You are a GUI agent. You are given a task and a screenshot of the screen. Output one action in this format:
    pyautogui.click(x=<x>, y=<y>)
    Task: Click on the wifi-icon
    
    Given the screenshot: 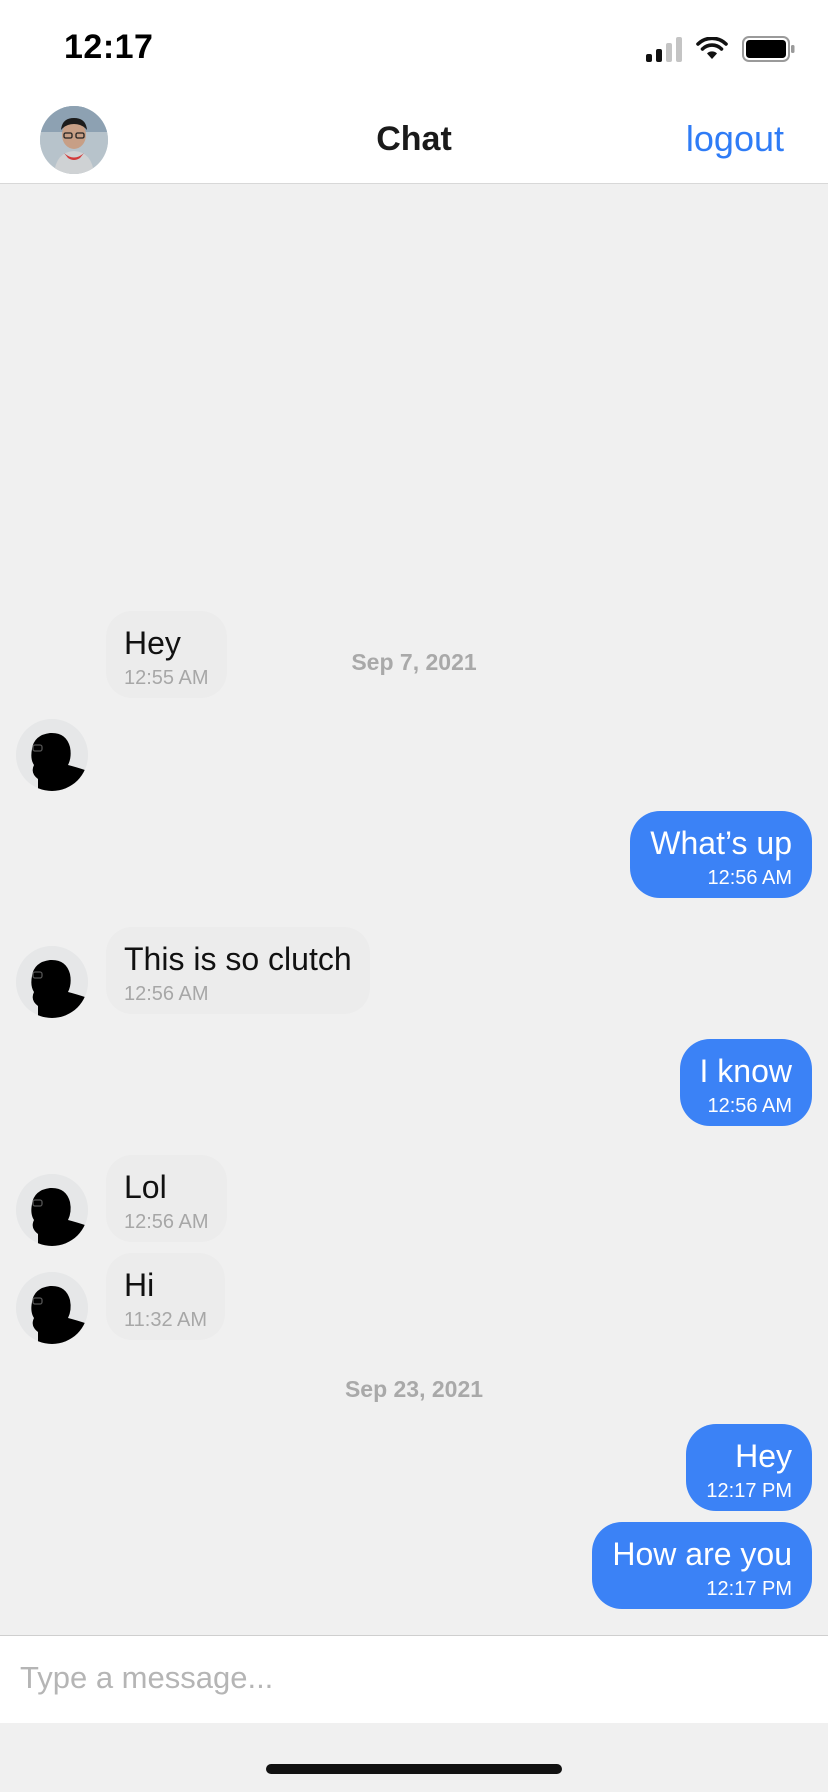 What is the action you would take?
    pyautogui.click(x=712, y=49)
    